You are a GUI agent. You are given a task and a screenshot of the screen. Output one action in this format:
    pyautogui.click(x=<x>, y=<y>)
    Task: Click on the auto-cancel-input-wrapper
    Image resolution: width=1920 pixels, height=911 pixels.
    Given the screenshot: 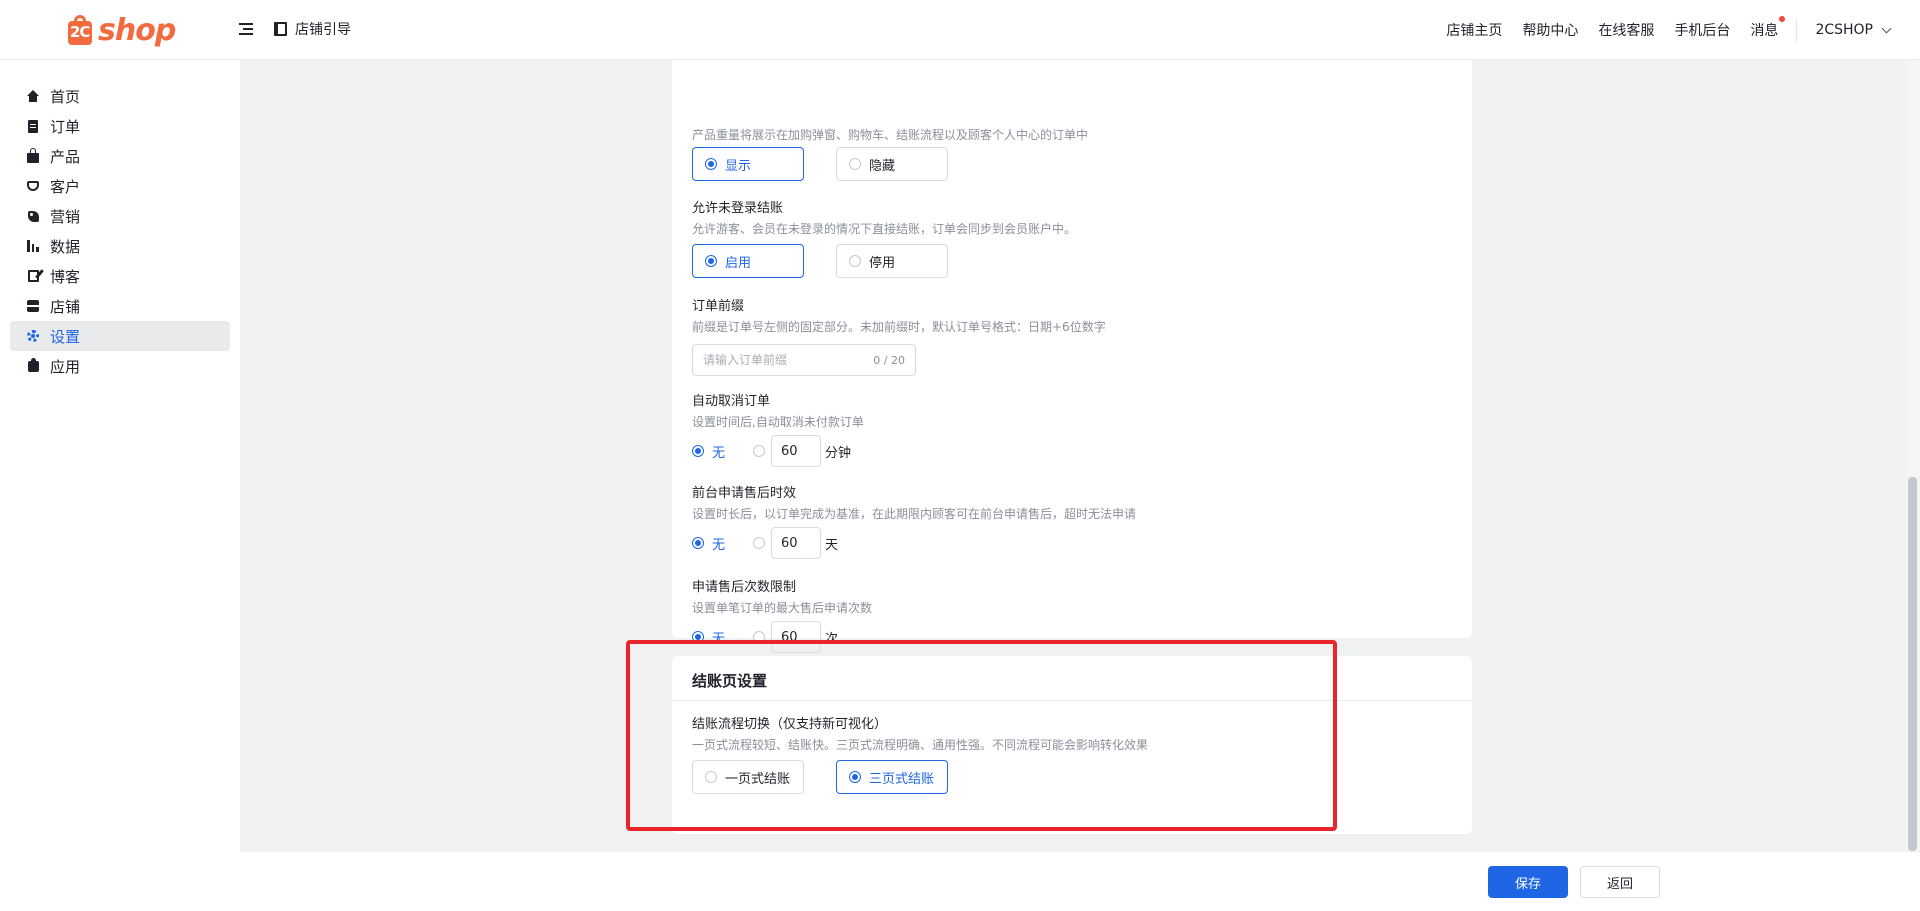 What is the action you would take?
    pyautogui.click(x=796, y=451)
    